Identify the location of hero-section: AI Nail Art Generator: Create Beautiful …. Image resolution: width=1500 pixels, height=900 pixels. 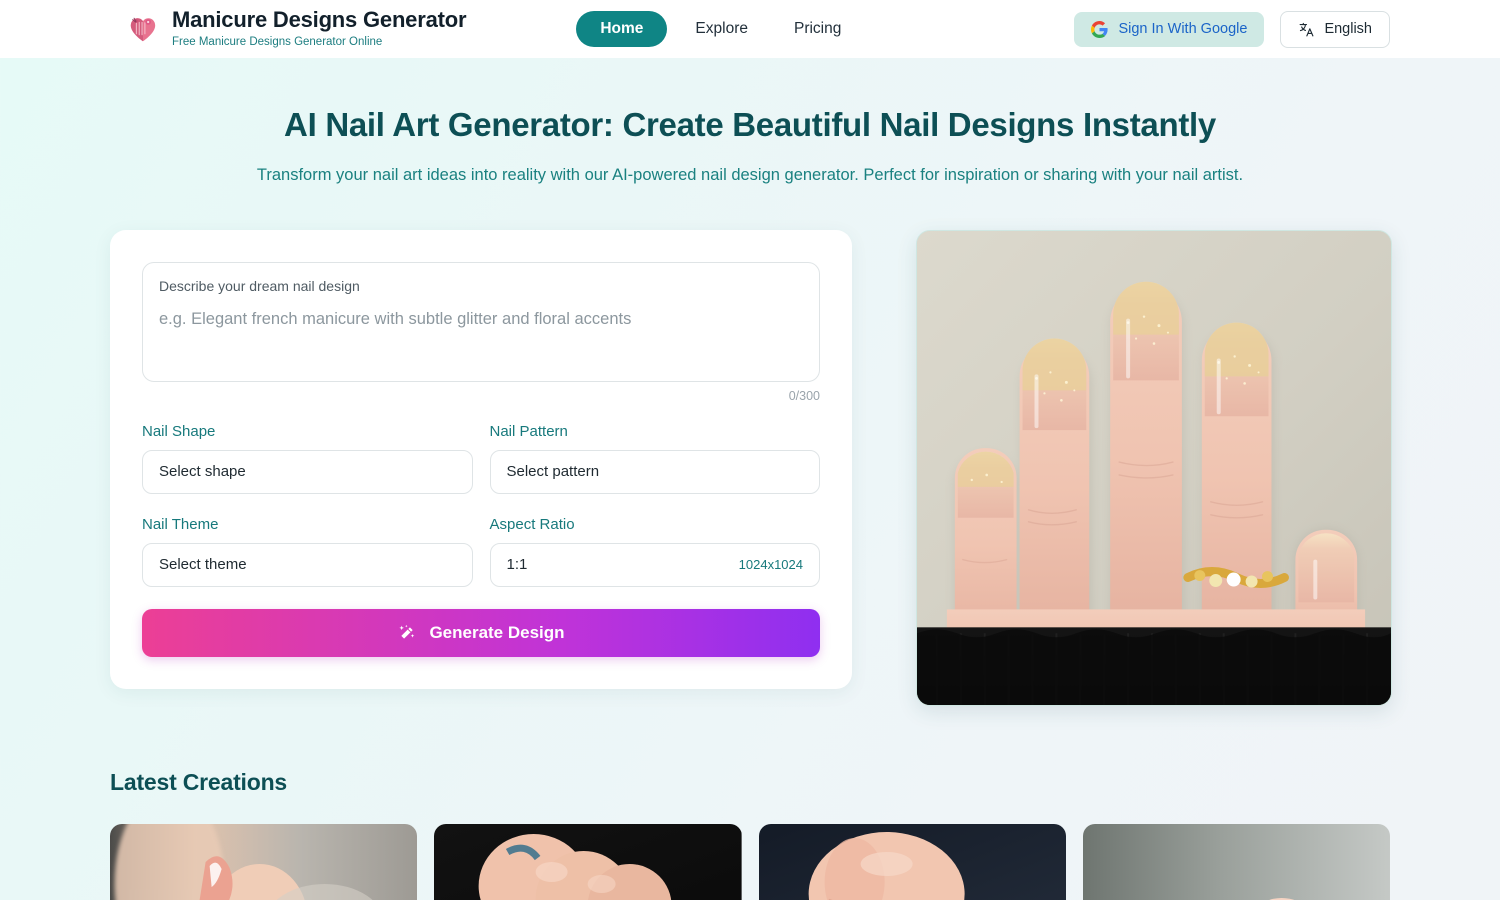
(750, 122).